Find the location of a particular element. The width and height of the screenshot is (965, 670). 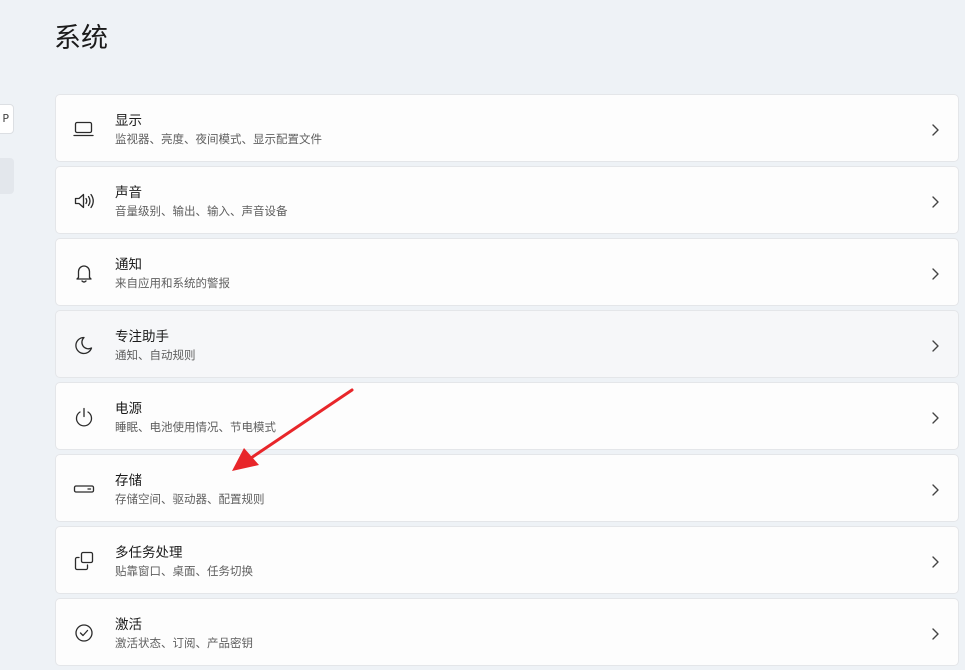

moon-icon is located at coordinates (84, 345).